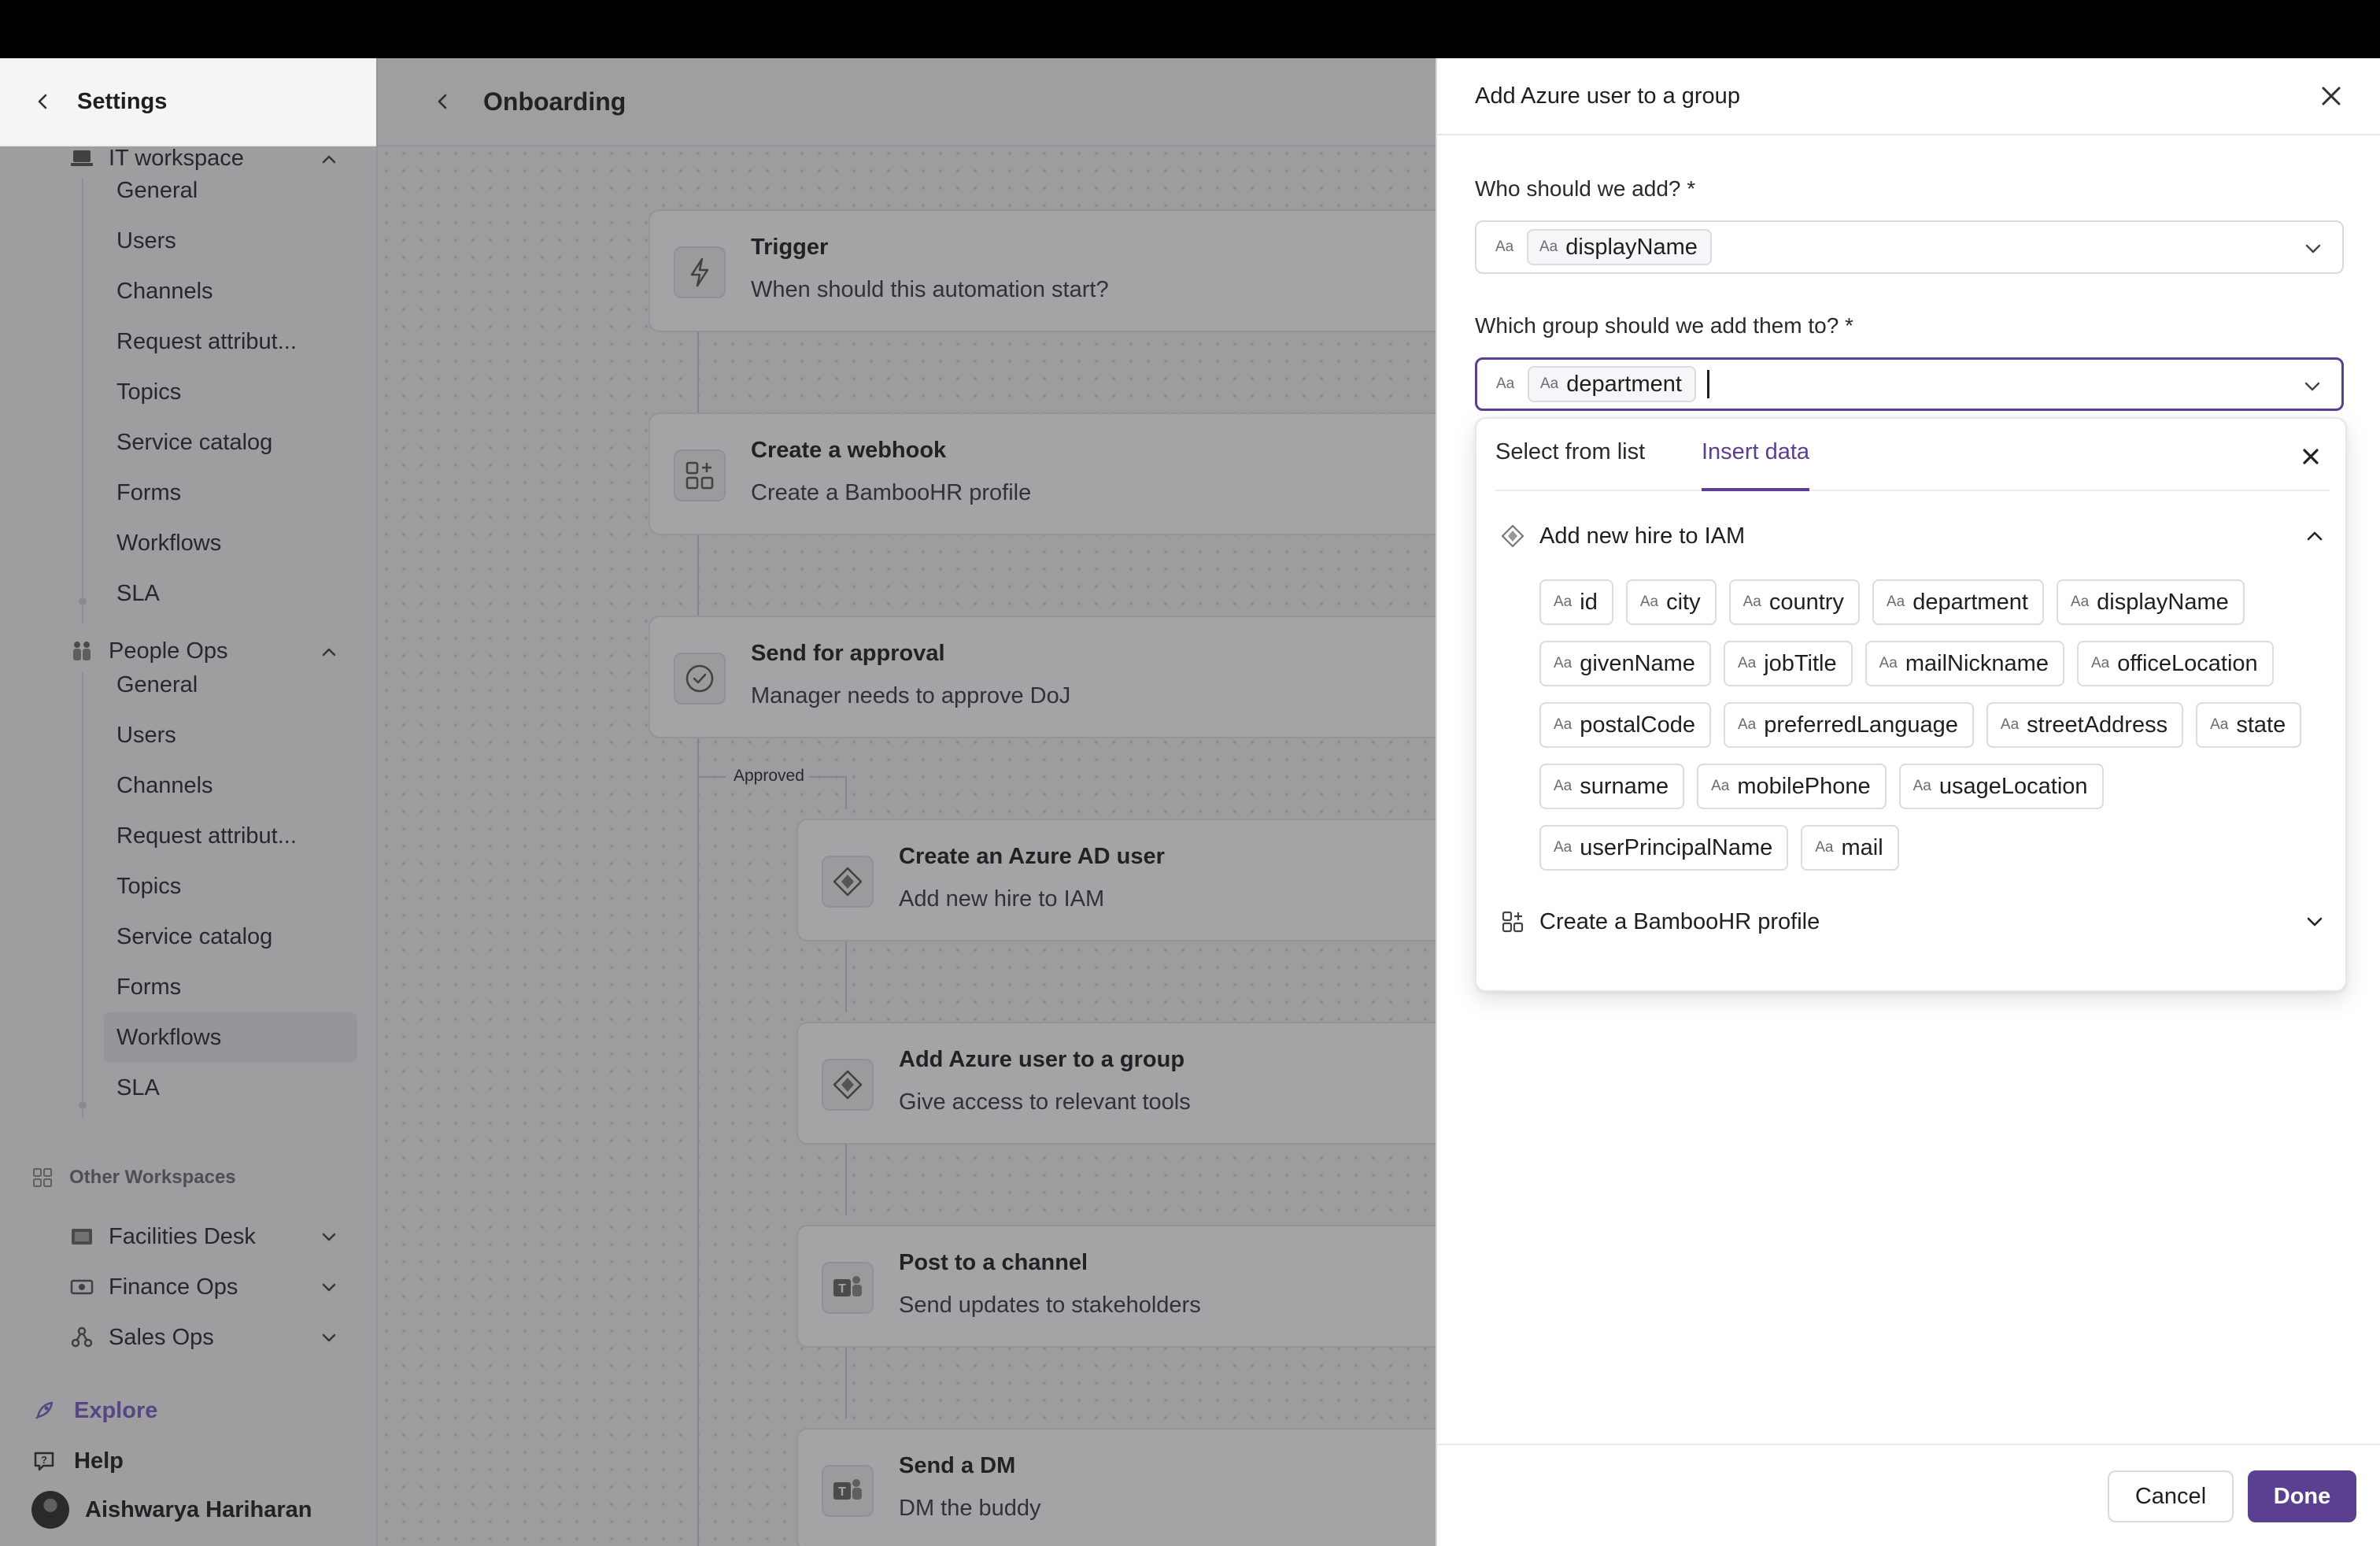 The width and height of the screenshot is (2380, 1546). Describe the element at coordinates (1570, 465) in the screenshot. I see `tab-select-from-list: Select from list` at that location.